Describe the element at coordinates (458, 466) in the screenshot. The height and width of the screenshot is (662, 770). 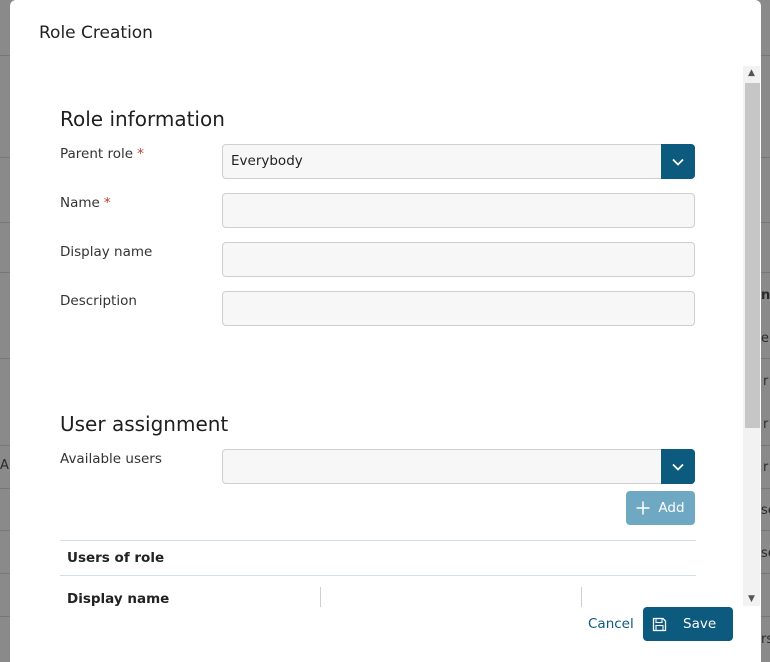
I see `available-users-select` at that location.